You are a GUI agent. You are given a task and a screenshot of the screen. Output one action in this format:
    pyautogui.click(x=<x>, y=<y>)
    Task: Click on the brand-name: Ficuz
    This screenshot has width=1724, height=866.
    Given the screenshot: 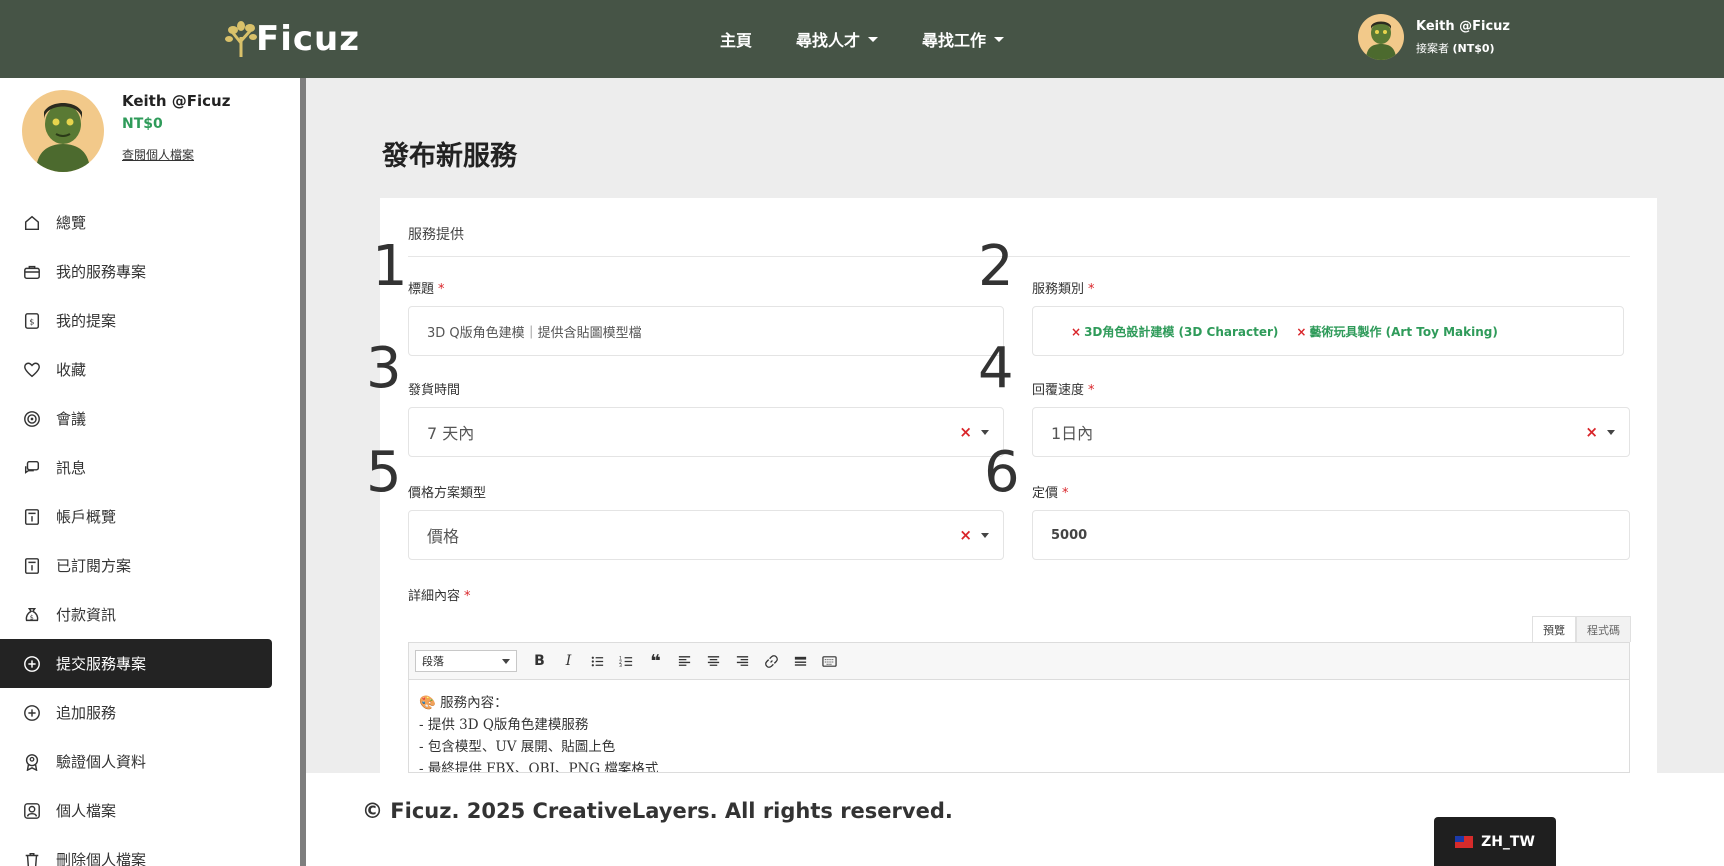 What is the action you would take?
    pyautogui.click(x=308, y=39)
    